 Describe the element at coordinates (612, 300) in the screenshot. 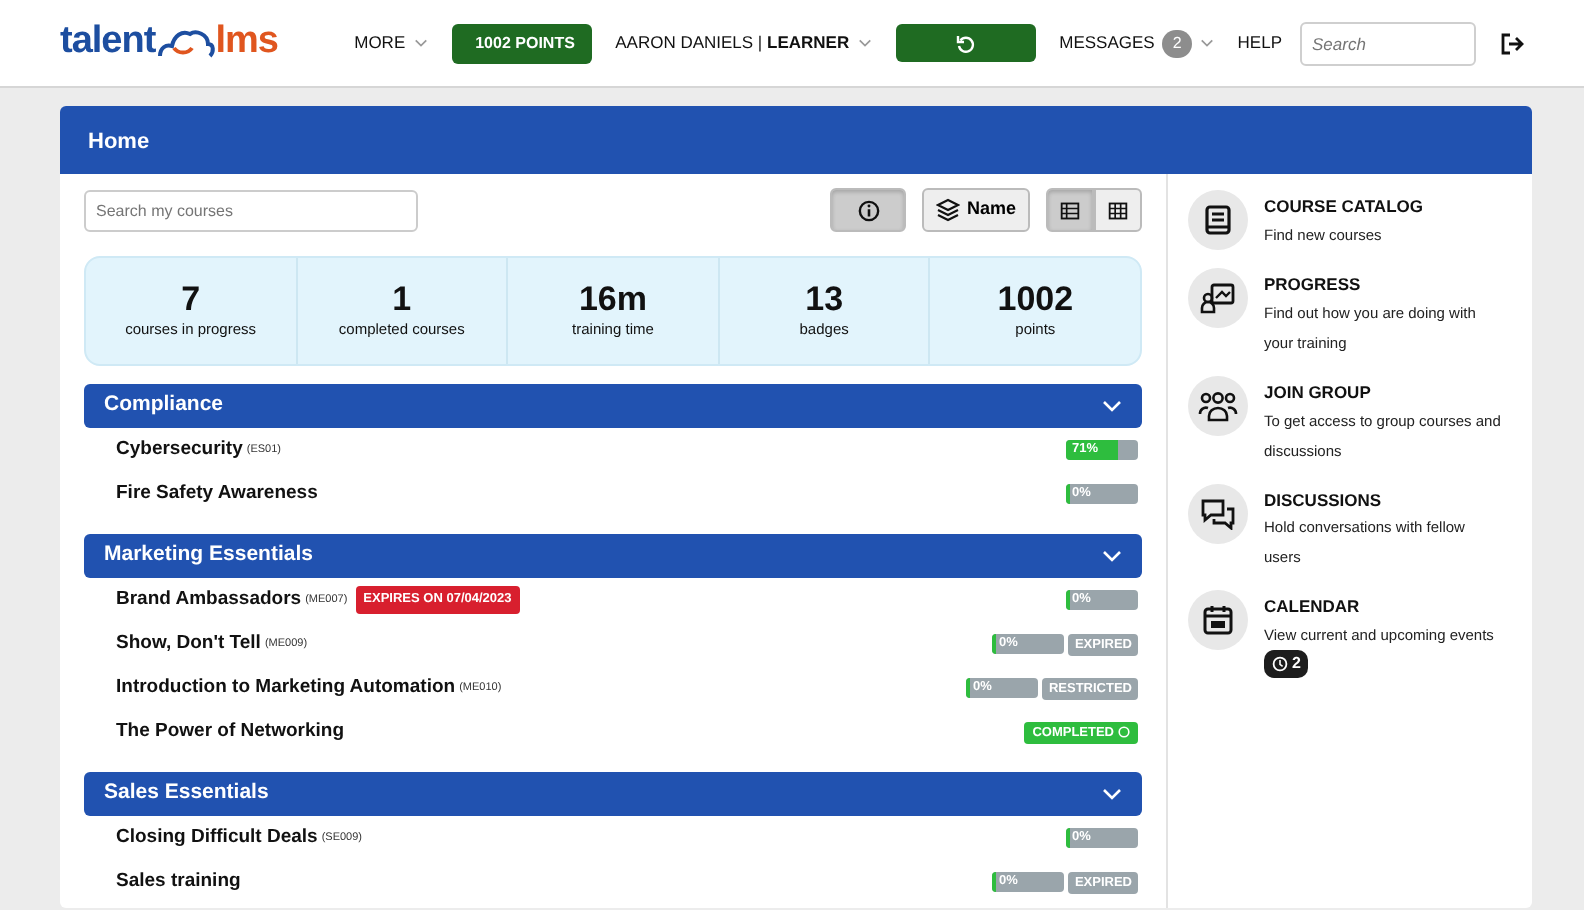

I see `stat-value: 16m` at that location.